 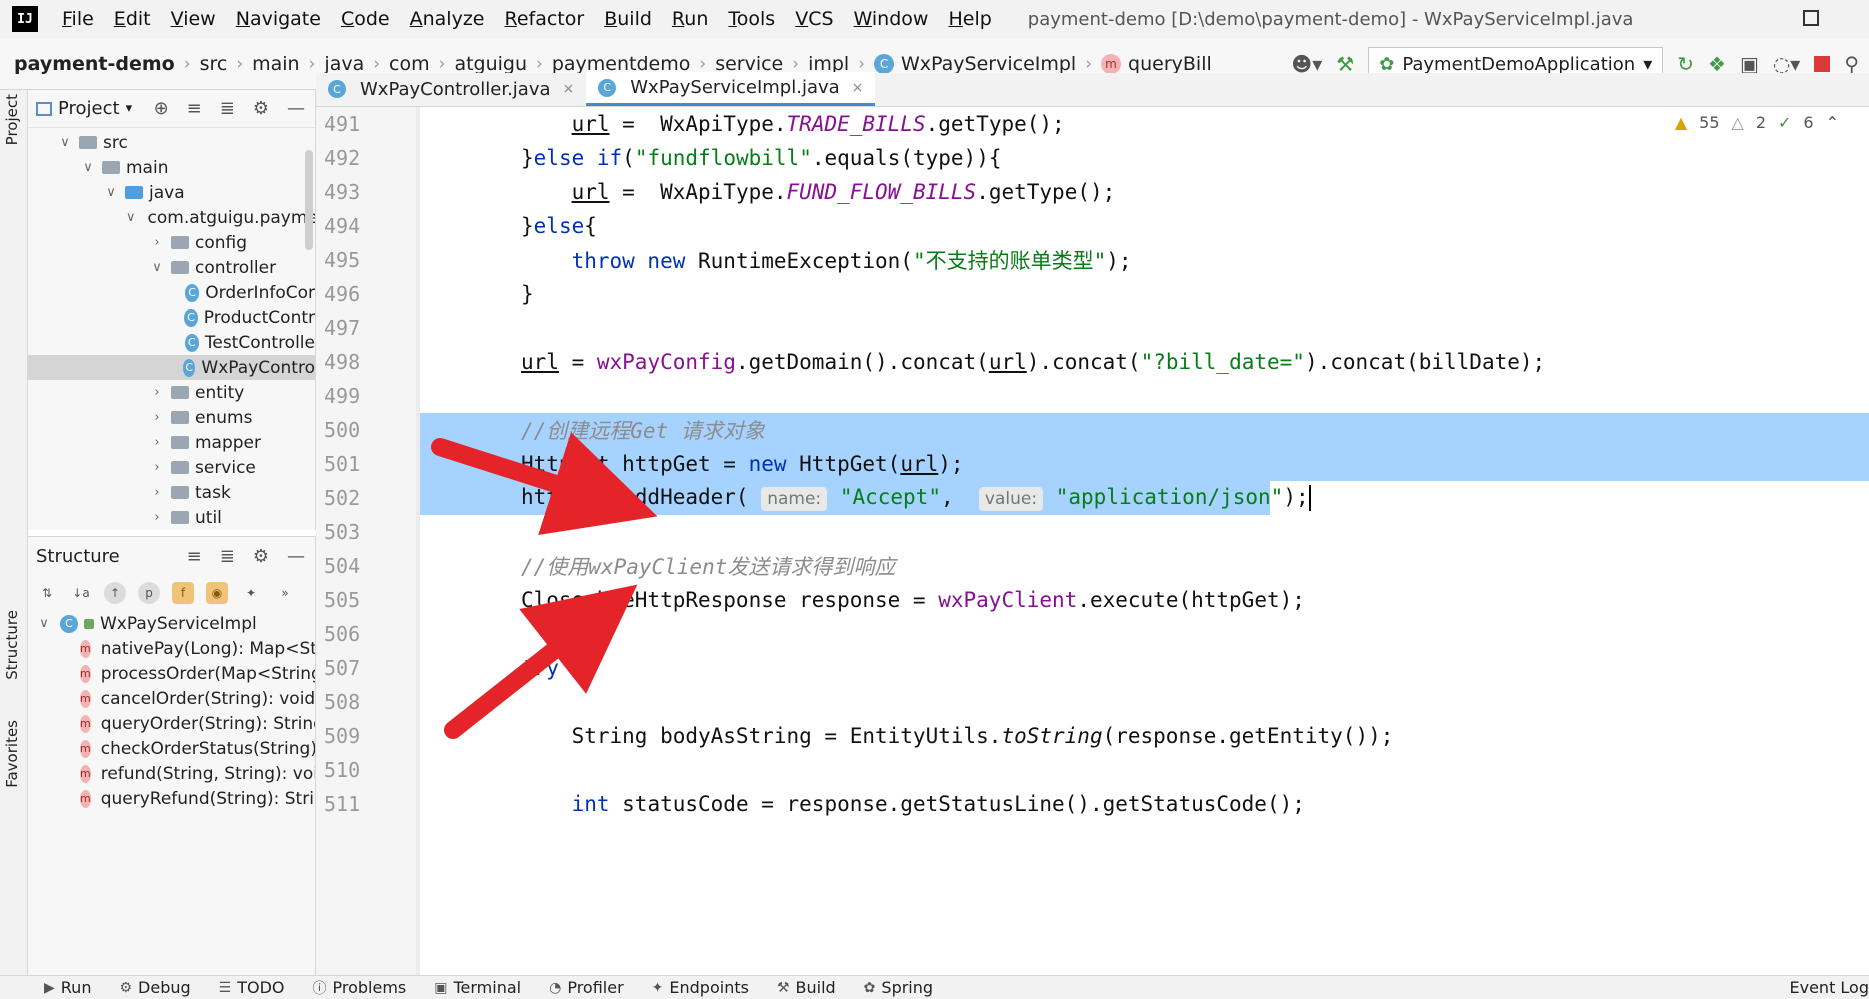 What do you see at coordinates (251, 593) in the screenshot?
I see `show-lambdas-icon: ✦` at bounding box center [251, 593].